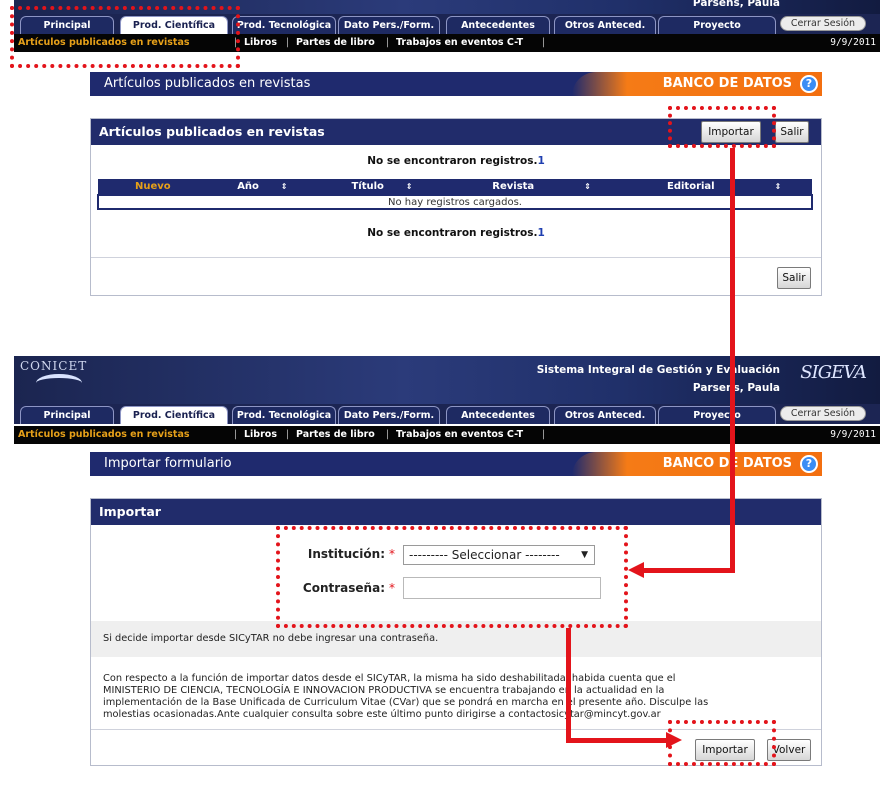 This screenshot has height=792, width=886. I want to click on box-footer-divider, so click(456, 257).